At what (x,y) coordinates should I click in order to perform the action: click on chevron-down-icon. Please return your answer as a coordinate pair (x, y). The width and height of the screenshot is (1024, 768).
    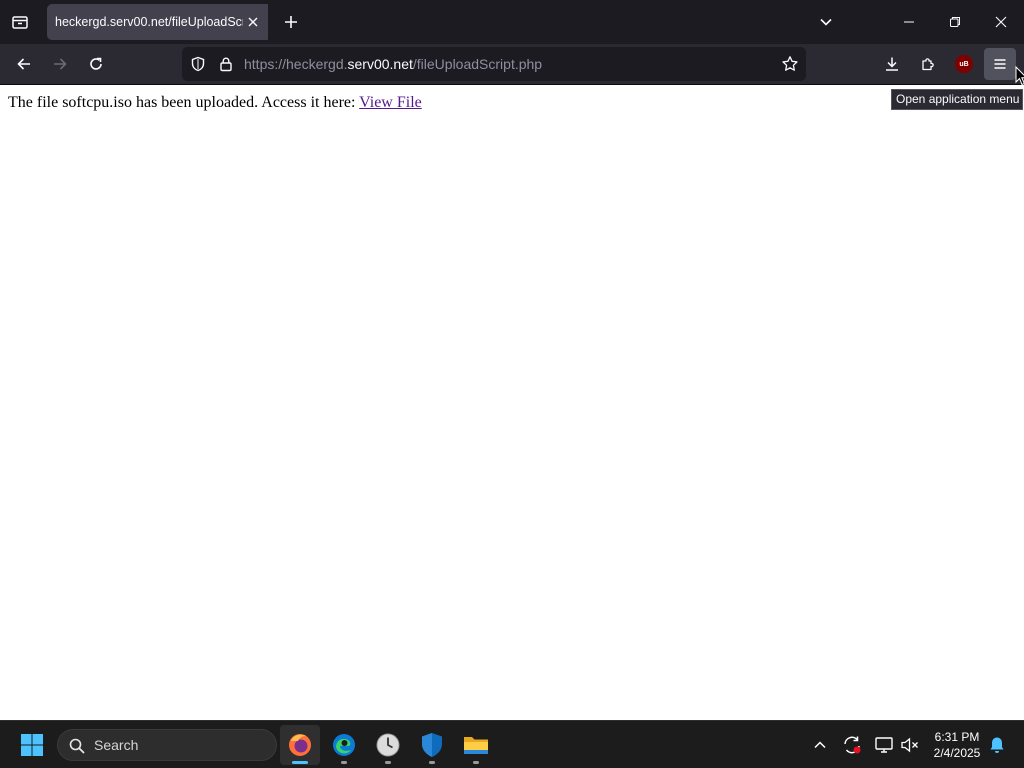
    Looking at the image, I should click on (826, 22).